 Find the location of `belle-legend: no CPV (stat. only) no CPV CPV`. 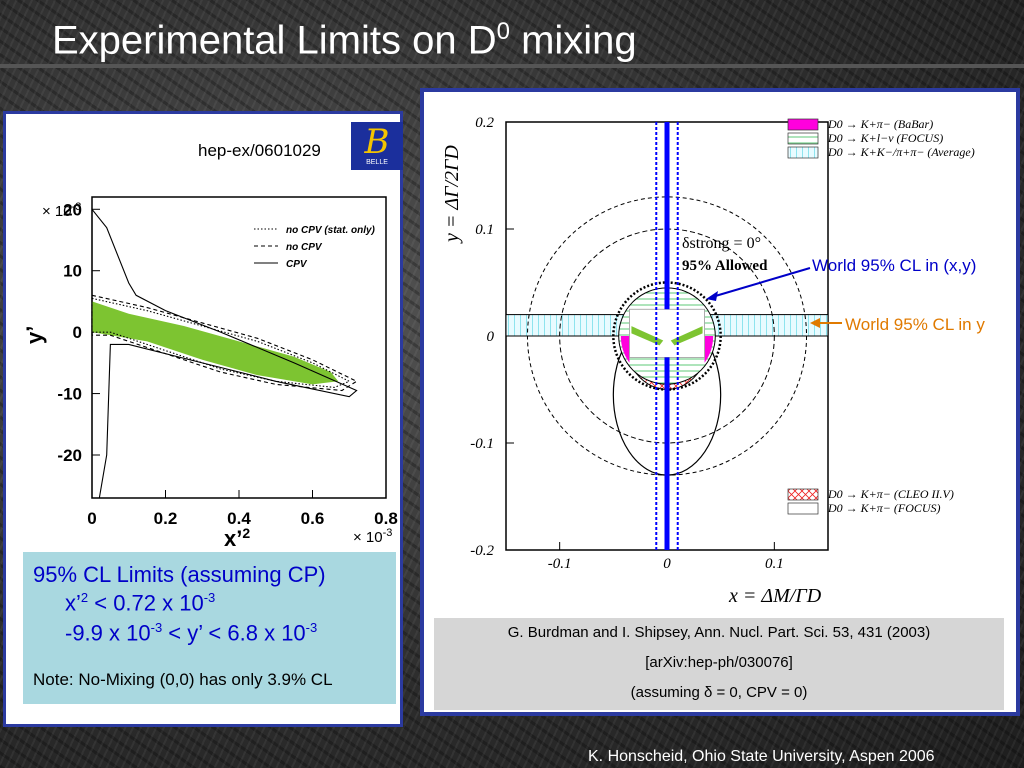

belle-legend: no CPV (stat. only) no CPV CPV is located at coordinates (315, 247).